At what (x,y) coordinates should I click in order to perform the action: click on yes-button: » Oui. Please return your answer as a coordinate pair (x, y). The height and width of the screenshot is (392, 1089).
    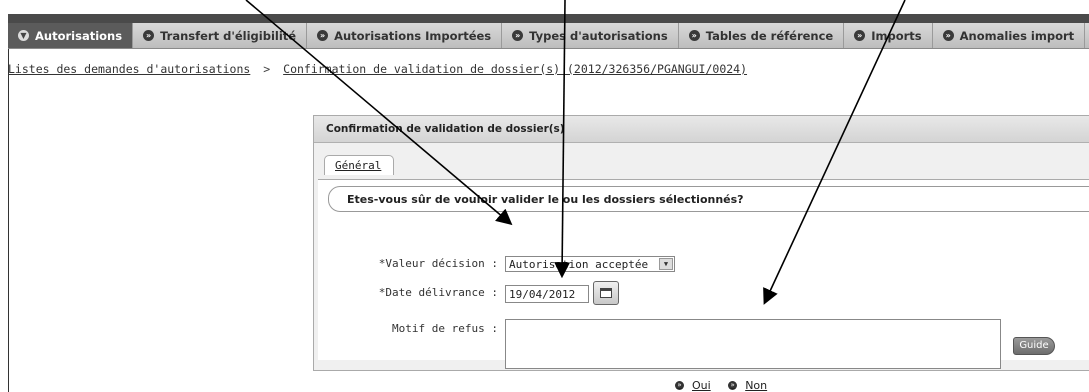
    Looking at the image, I should click on (693, 385).